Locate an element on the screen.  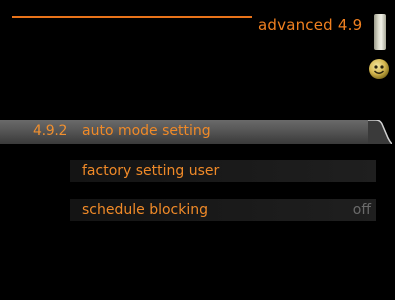
menu-item-label: auto mode setting is located at coordinates (146, 131).